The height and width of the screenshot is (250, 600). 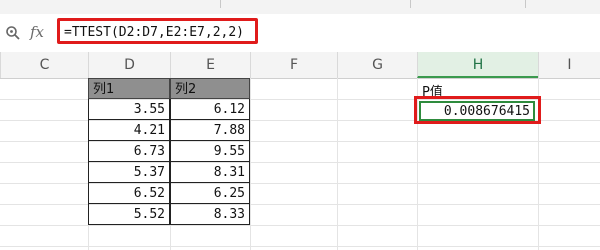 I want to click on formula-highlight-box: =TTEST(D2:D7,E2:E7,2,2), so click(x=157, y=31).